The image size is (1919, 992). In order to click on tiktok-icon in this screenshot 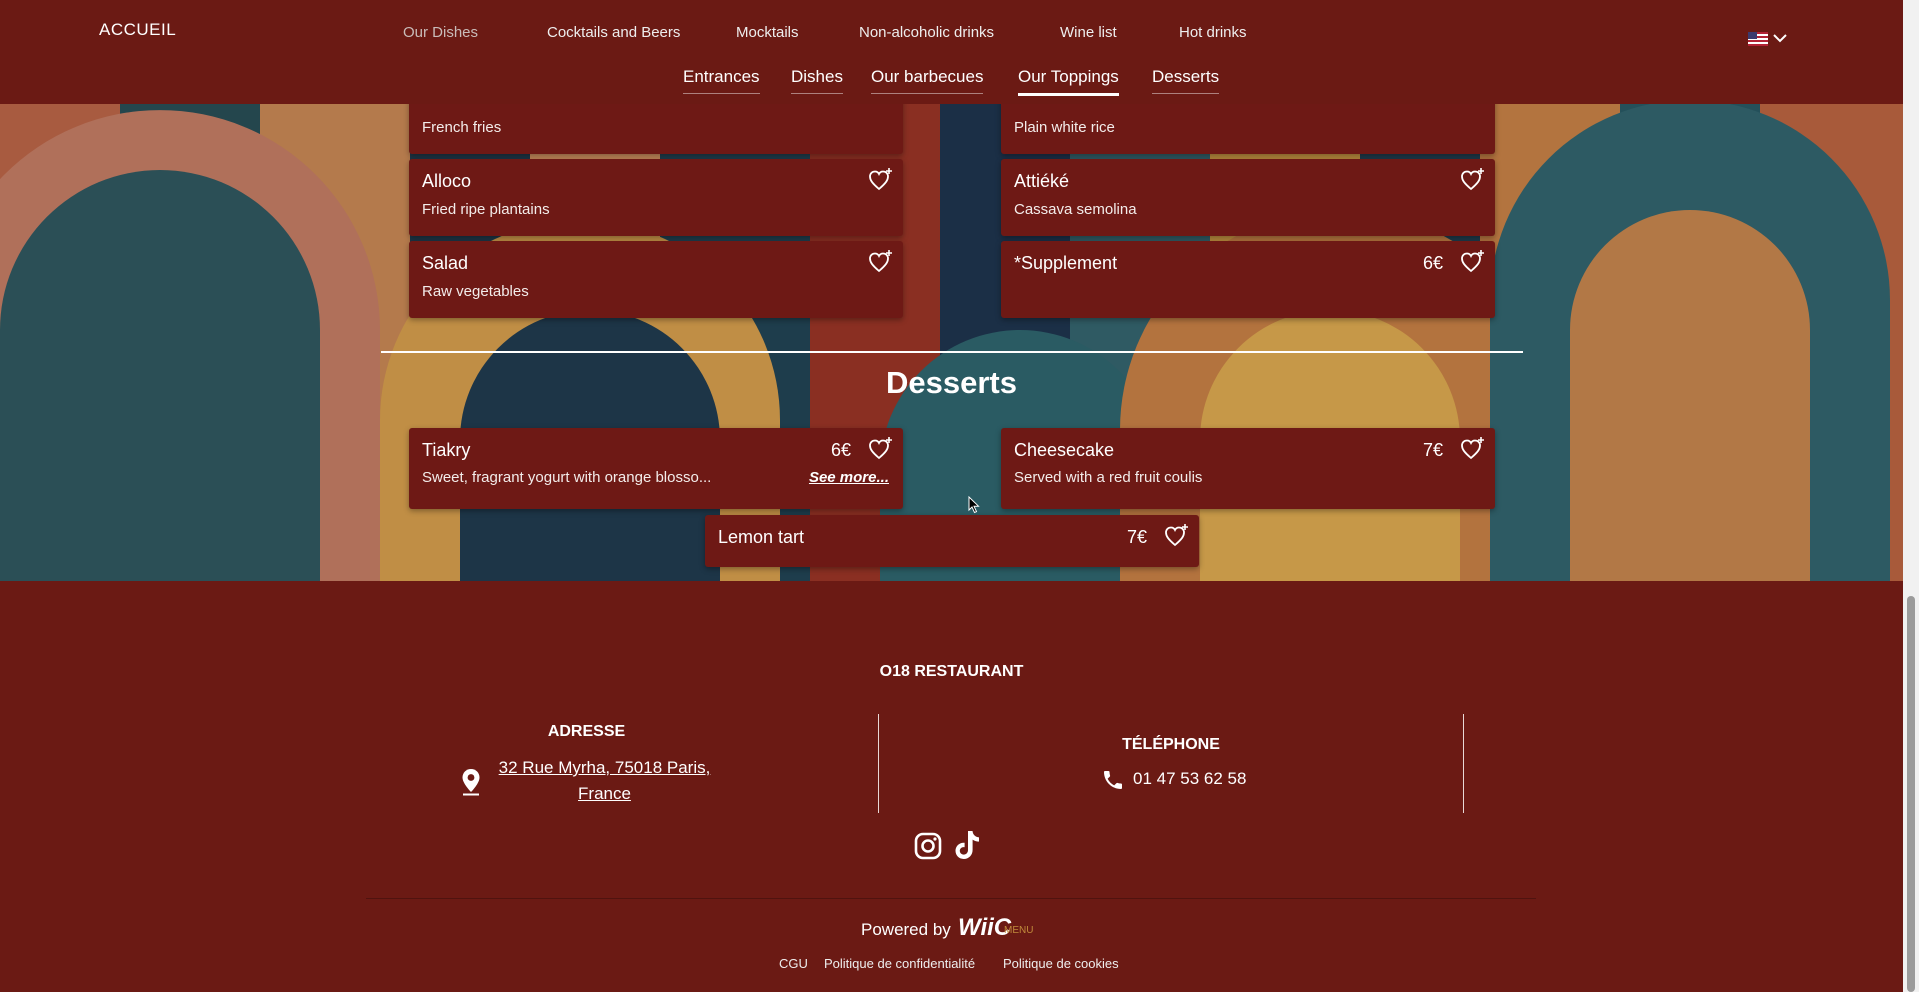, I will do `click(967, 847)`.